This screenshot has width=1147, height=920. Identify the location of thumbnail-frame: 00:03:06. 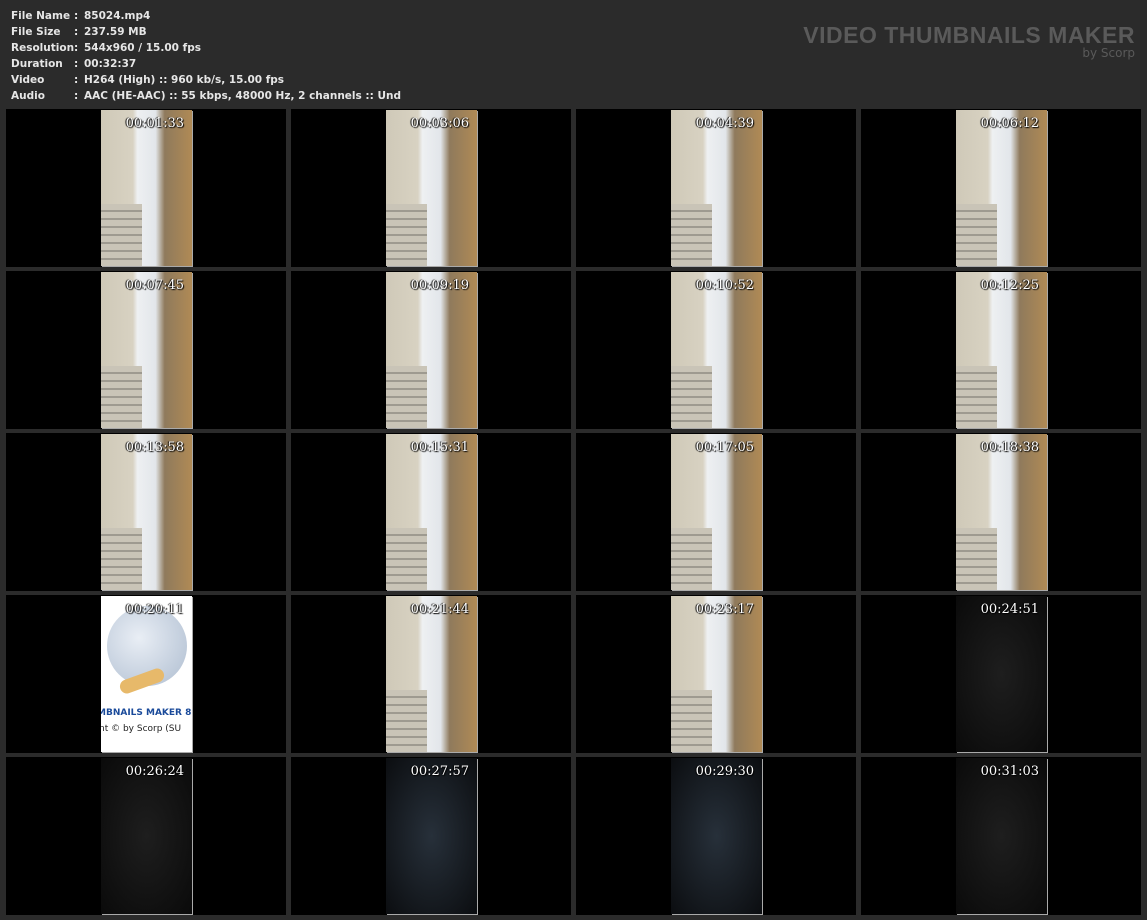
(431, 188).